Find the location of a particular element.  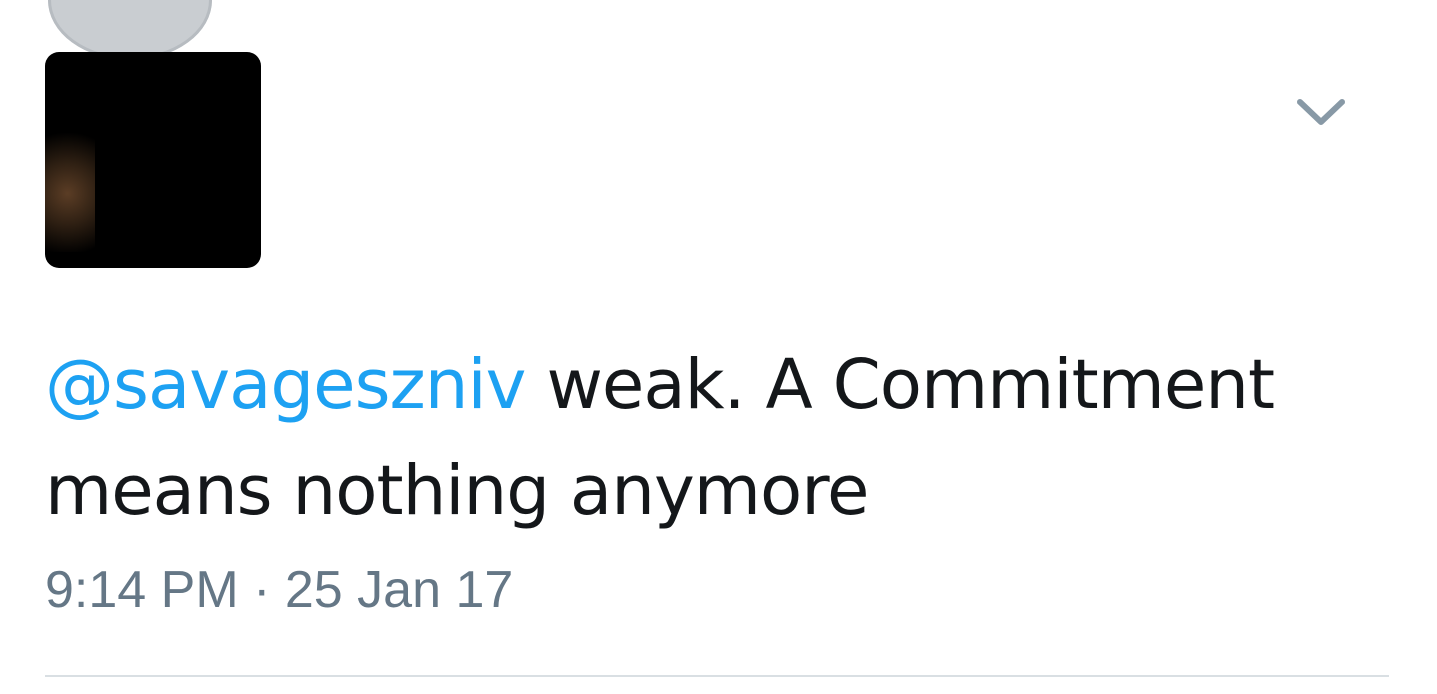

divider is located at coordinates (717, 676).